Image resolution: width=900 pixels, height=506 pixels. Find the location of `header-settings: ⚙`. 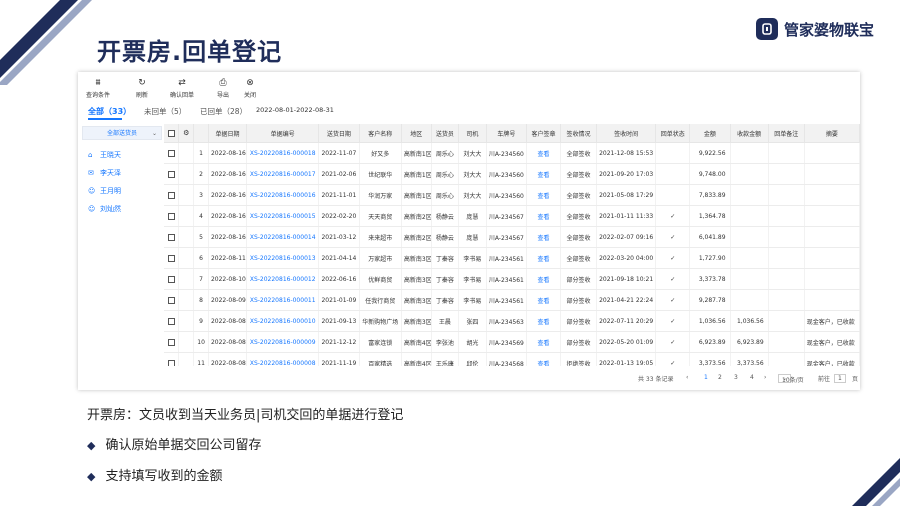

header-settings: ⚙ is located at coordinates (186, 133).